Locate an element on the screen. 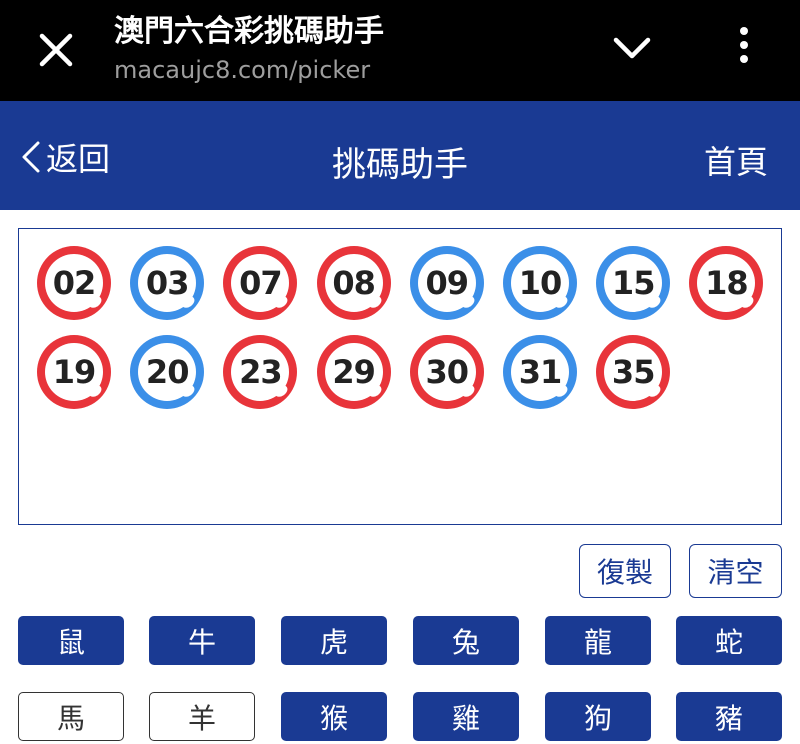  ball-number: 19 is located at coordinates (74, 372).